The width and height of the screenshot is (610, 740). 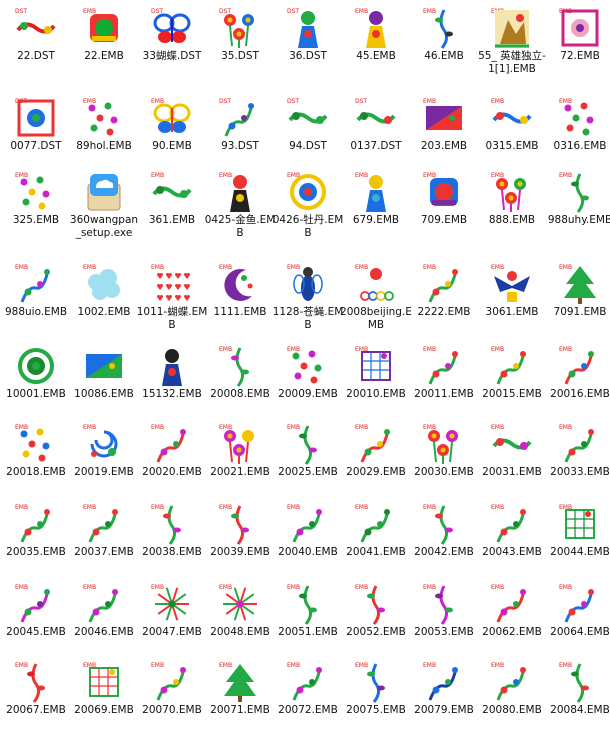 I want to click on file-name-label: 7091.EMB, so click(x=580, y=312).